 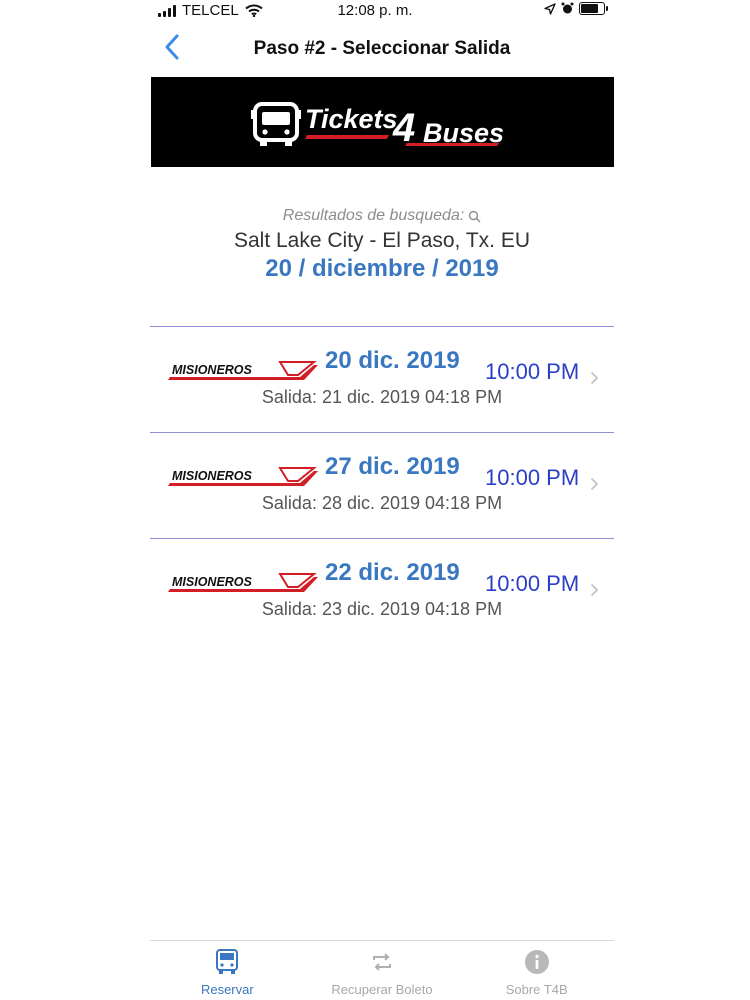 What do you see at coordinates (382, 962) in the screenshot?
I see `refresh-icon` at bounding box center [382, 962].